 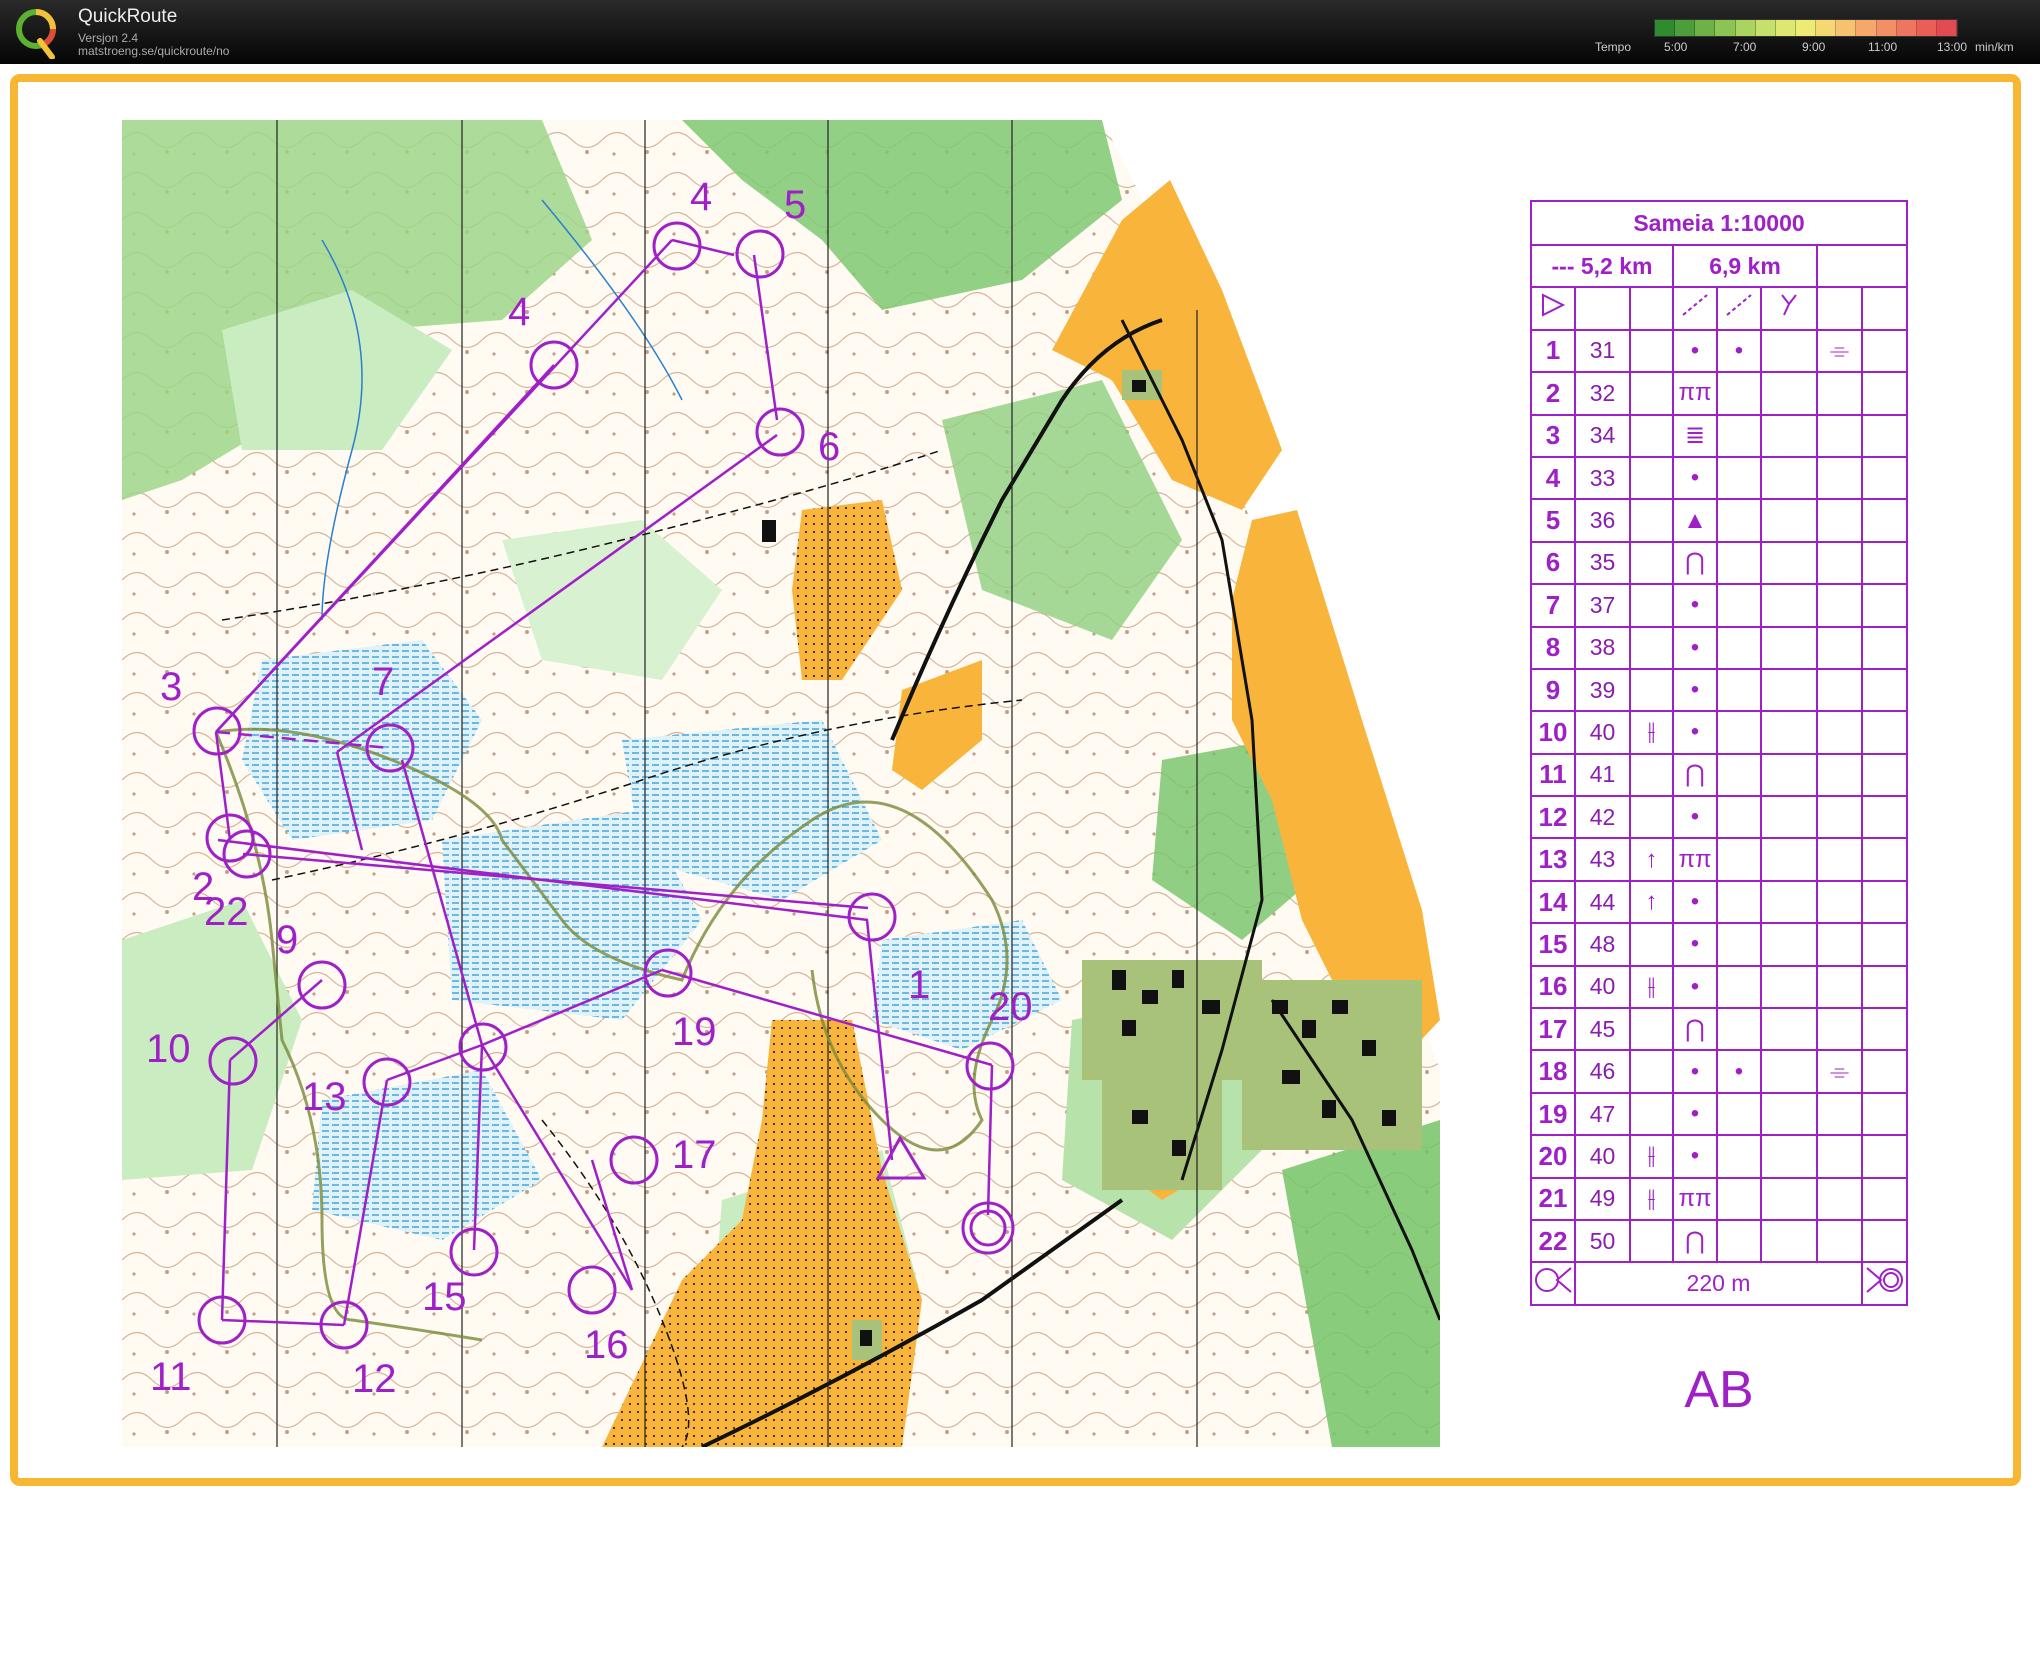 What do you see at coordinates (1553, 817) in the screenshot?
I see `control-number: 12` at bounding box center [1553, 817].